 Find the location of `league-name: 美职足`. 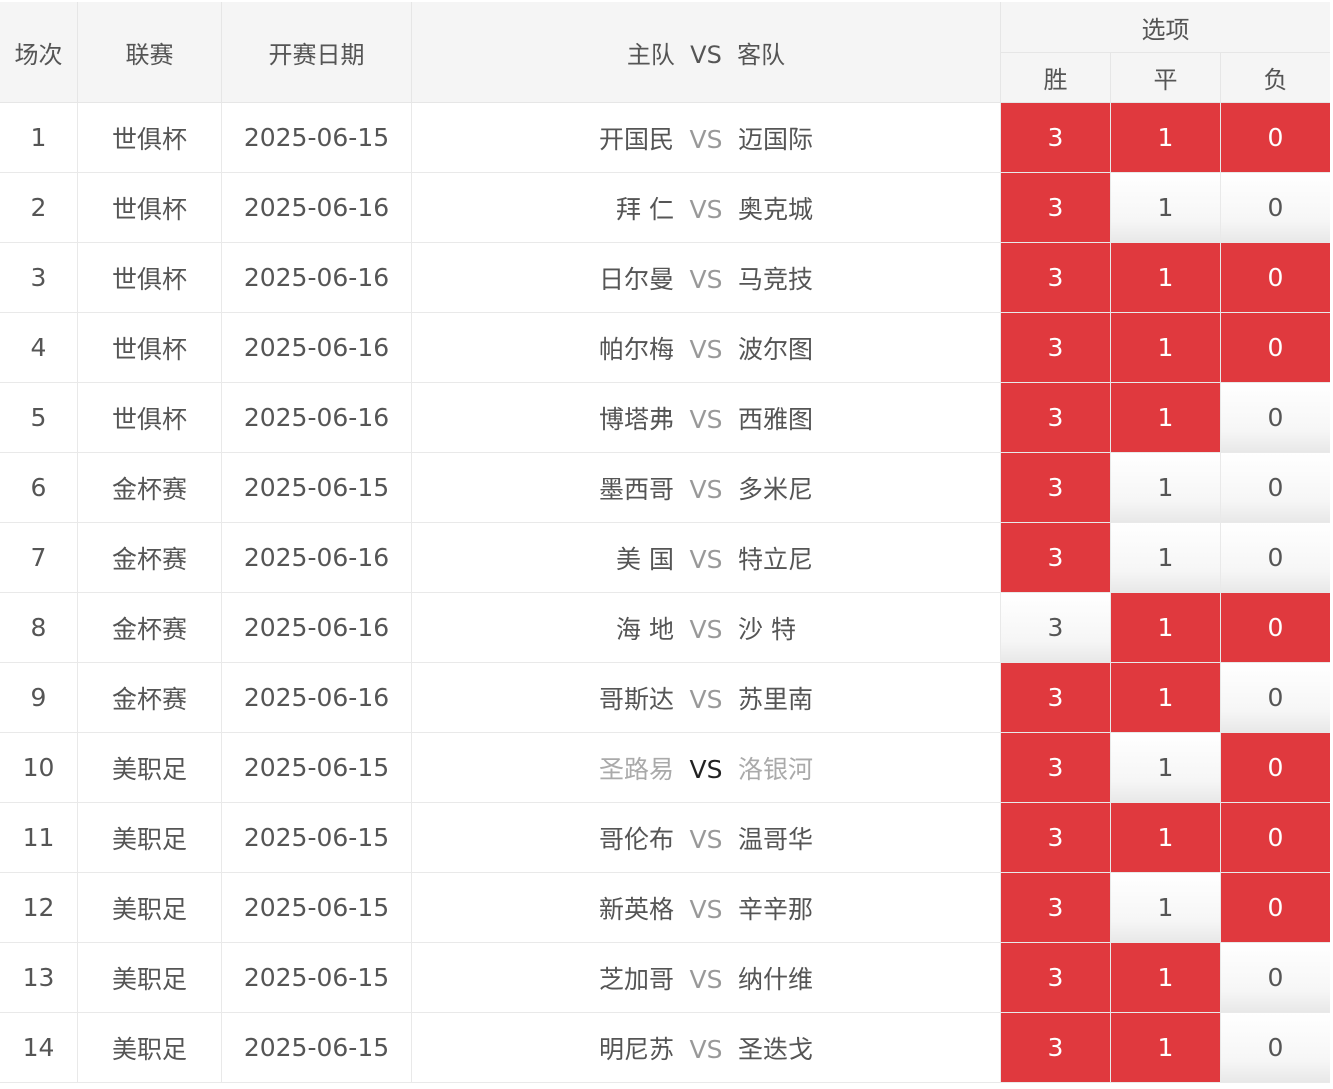

league-name: 美职足 is located at coordinates (150, 768).